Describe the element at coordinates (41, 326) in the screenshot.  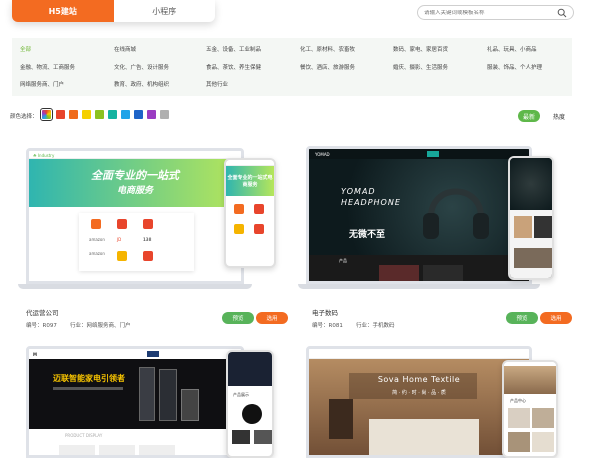
I see `template-code: 编号：R097` at that location.